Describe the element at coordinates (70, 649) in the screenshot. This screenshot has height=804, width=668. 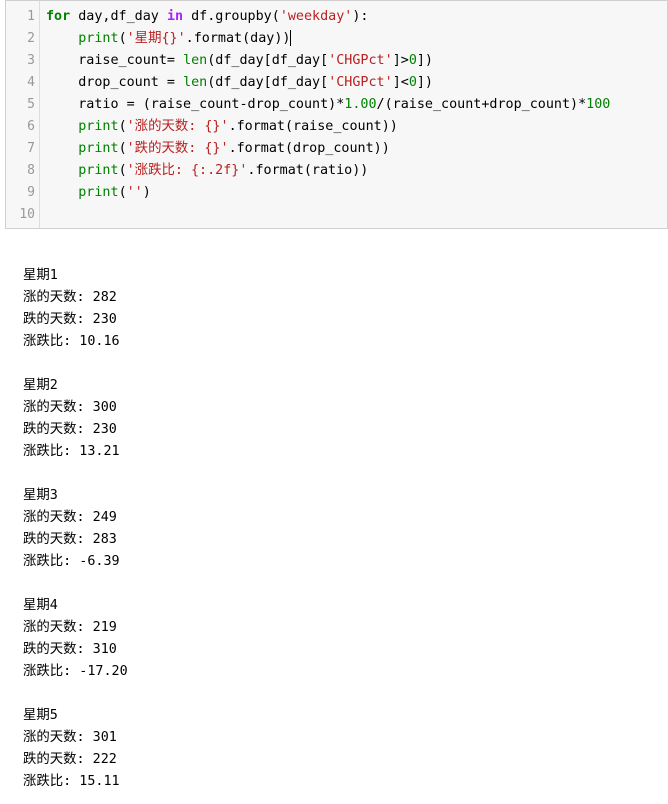
I see `output-line: 跌的天数: 310` at that location.